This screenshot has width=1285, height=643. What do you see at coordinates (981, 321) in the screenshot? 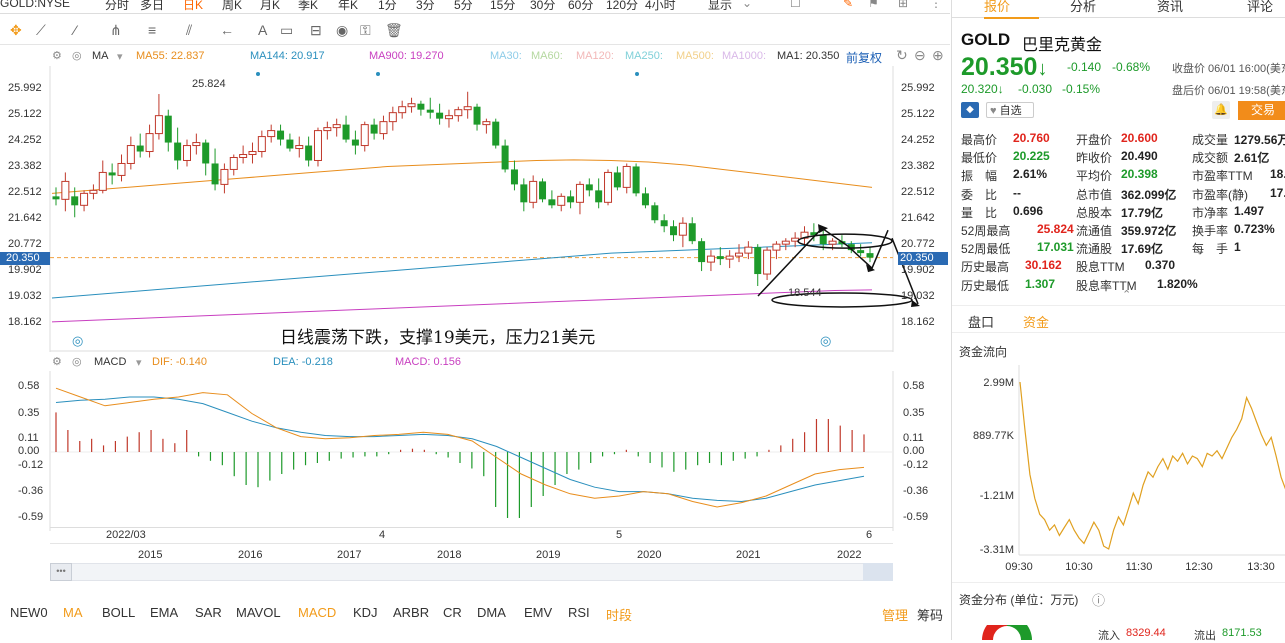
I see `tab-orderbook: 盘口` at bounding box center [981, 321].